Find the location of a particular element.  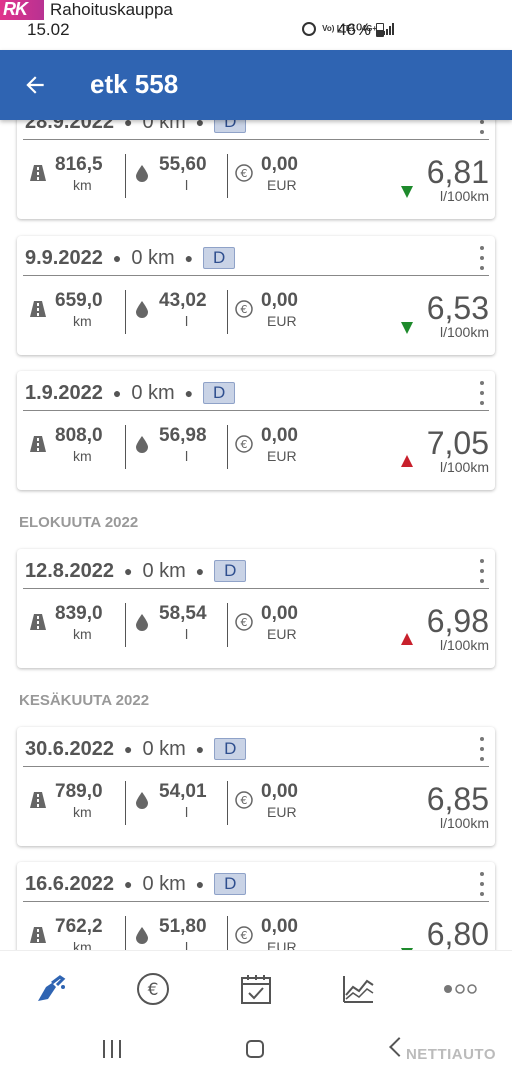

nav-service is located at coordinates (256, 989).